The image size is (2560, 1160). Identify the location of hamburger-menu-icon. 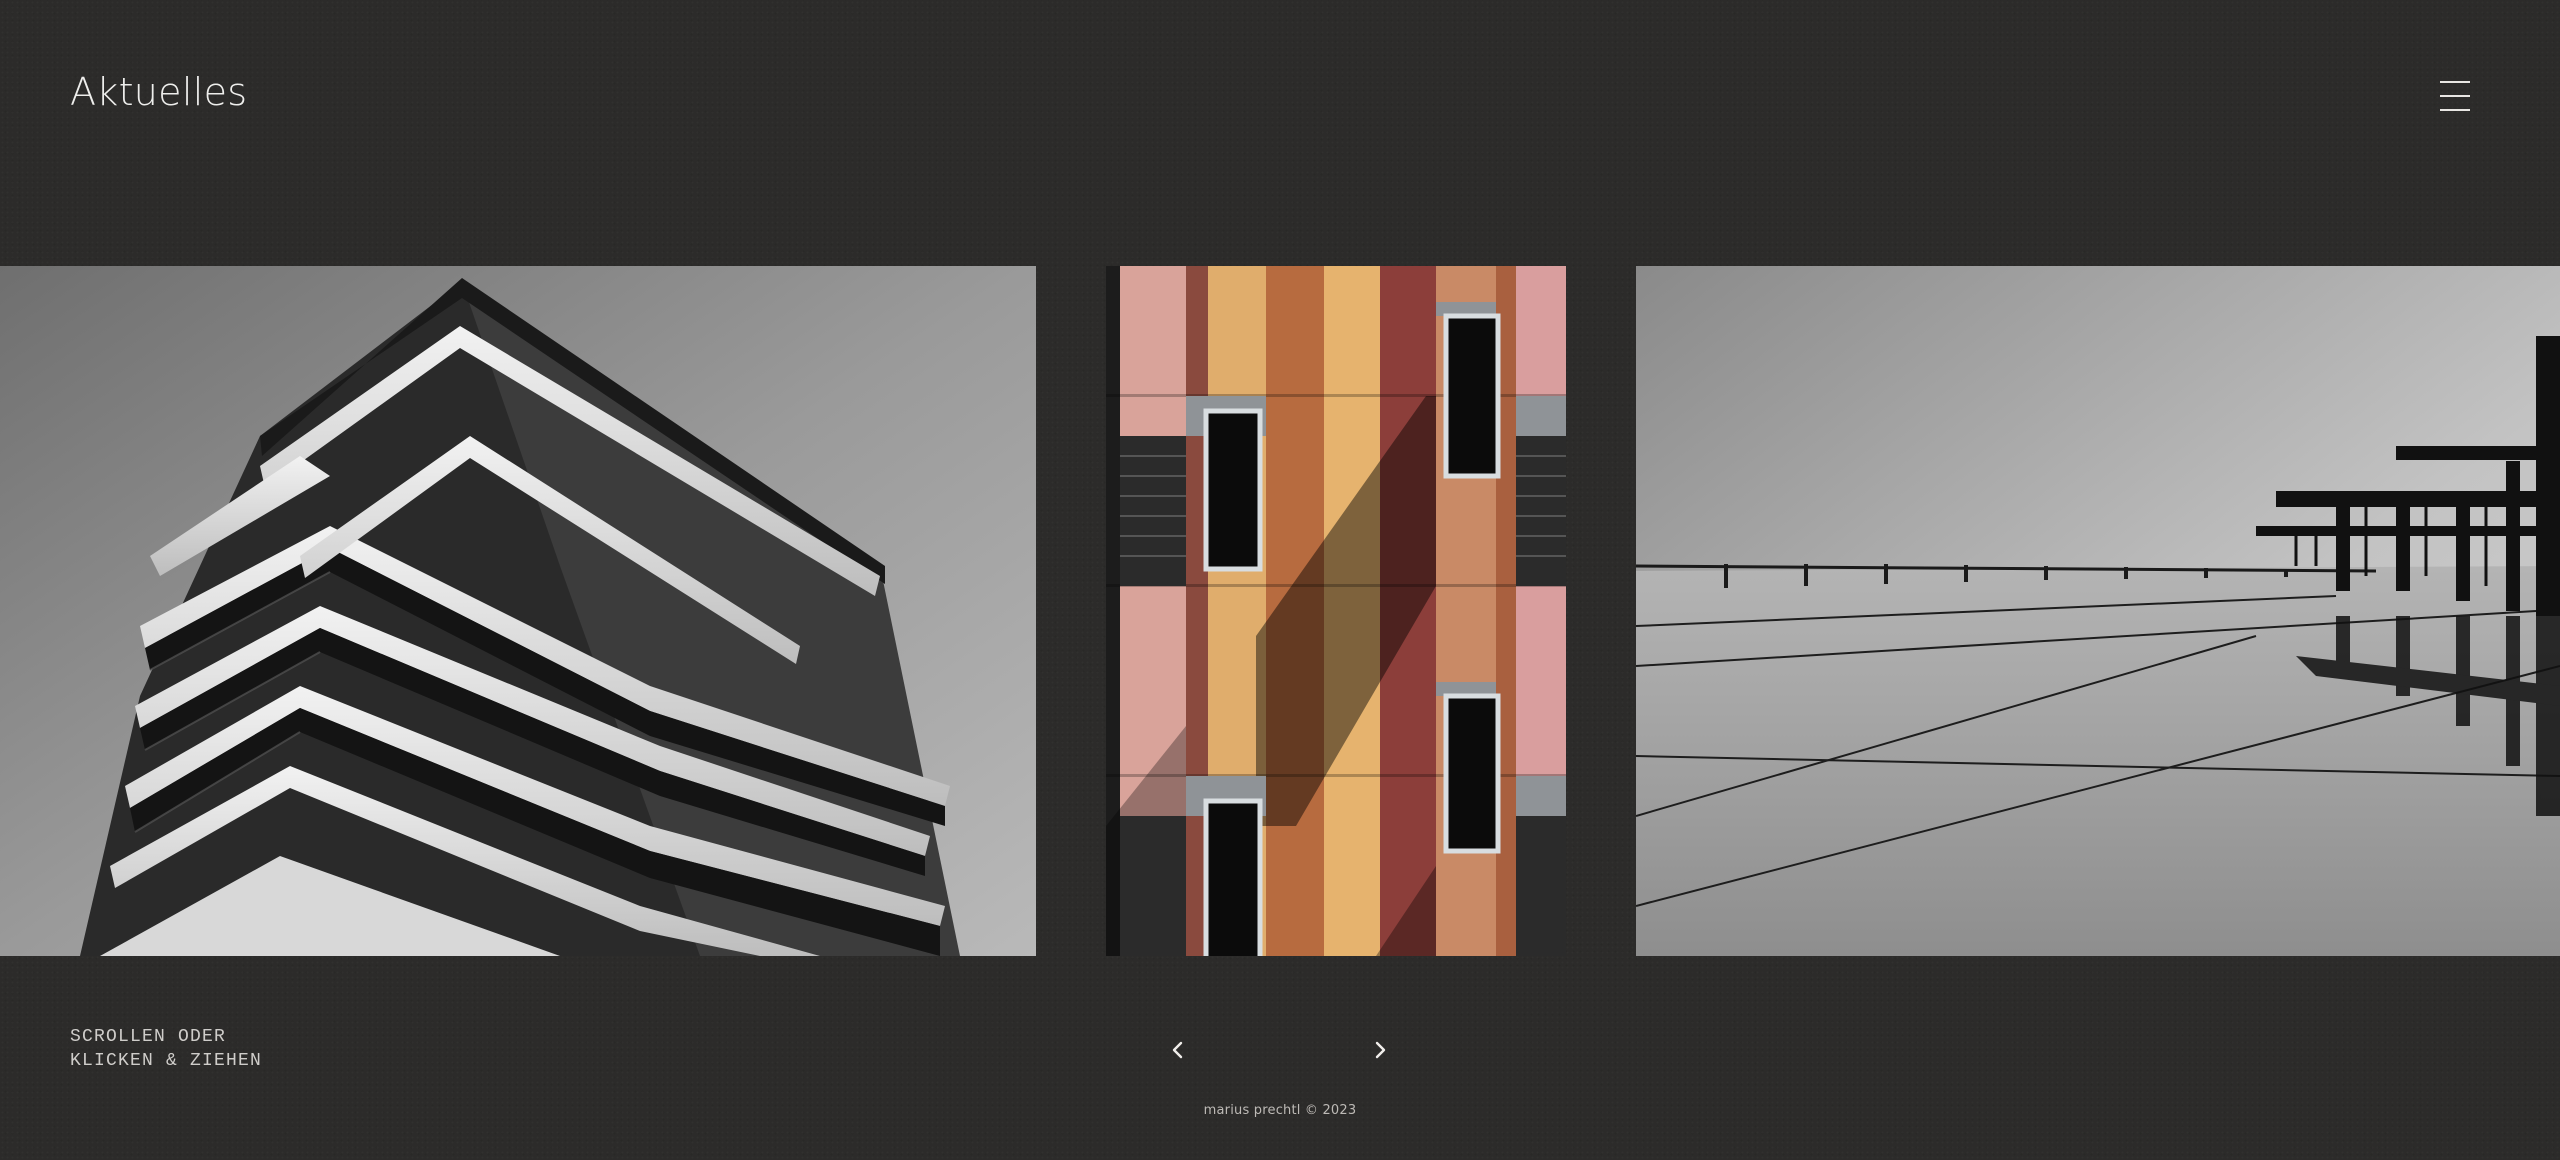
(2456, 96).